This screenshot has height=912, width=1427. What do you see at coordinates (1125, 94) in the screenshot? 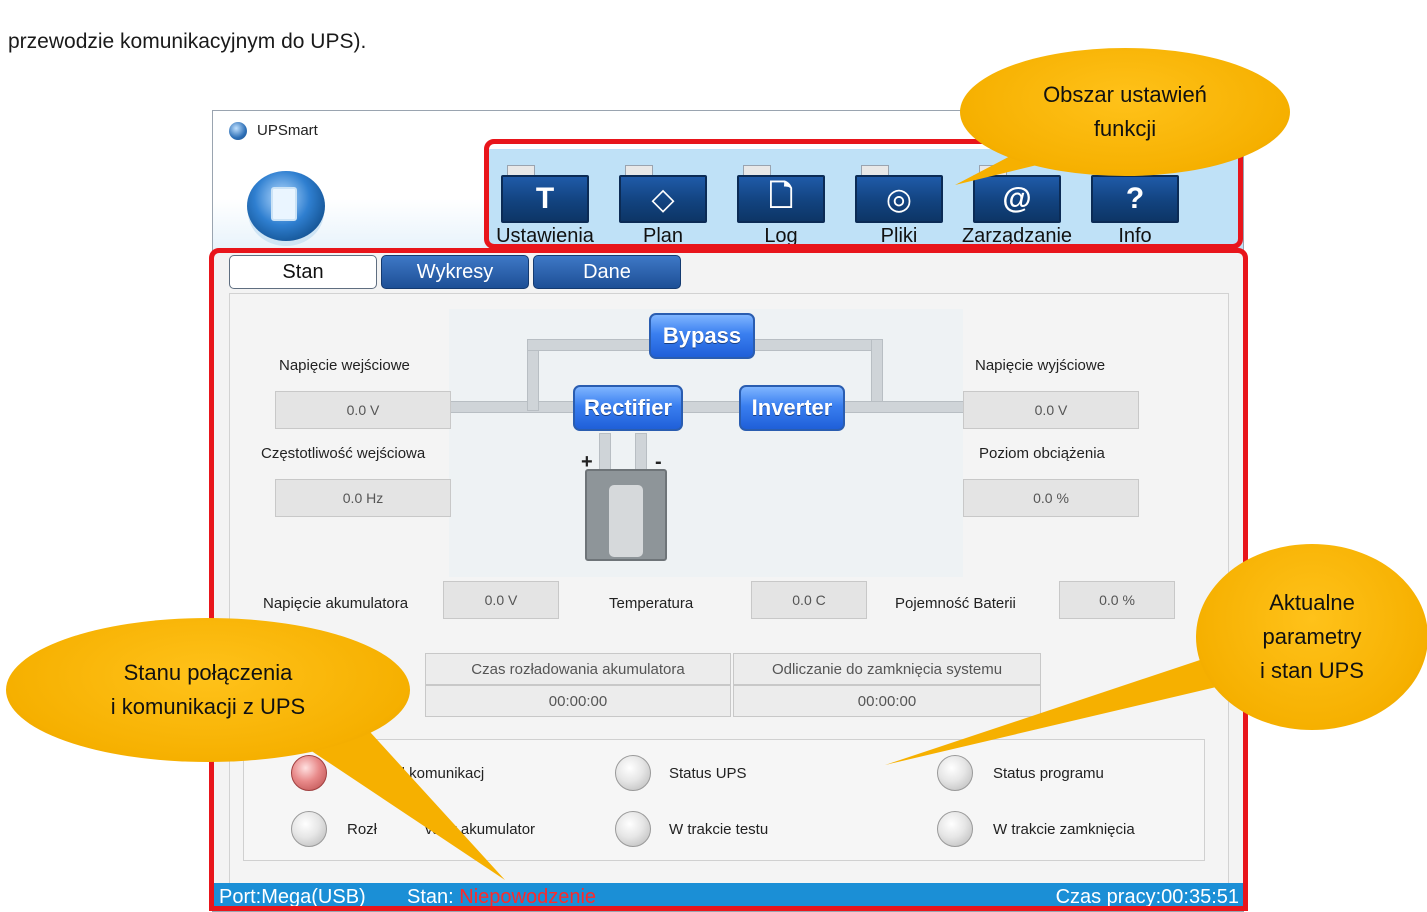
I see `settings-callout-line1: Obszar ustawień` at bounding box center [1125, 94].